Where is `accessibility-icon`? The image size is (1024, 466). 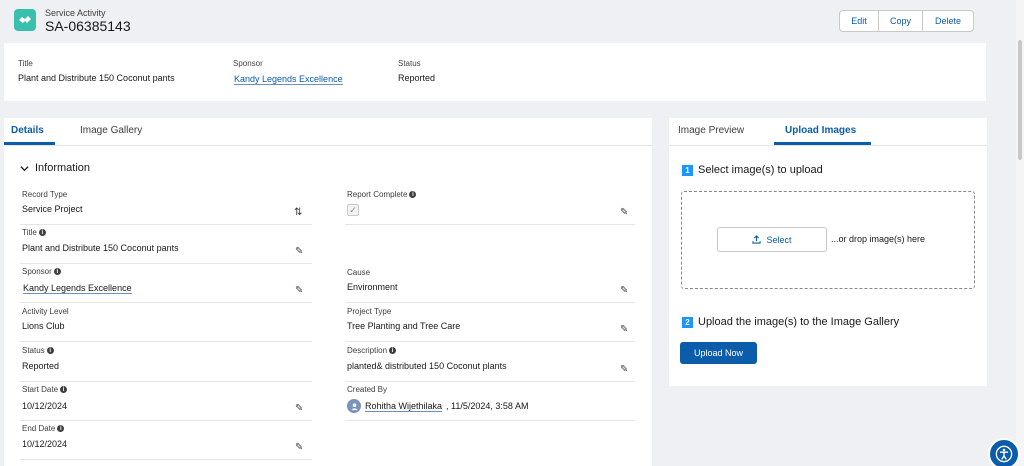
accessibility-icon is located at coordinates (1004, 452).